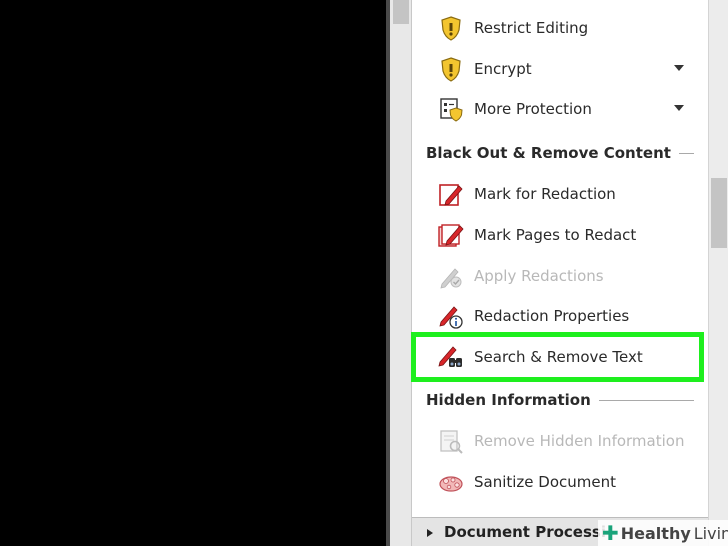  Describe the element at coordinates (557, 69) in the screenshot. I see `encrypt-item: Encrypt` at that location.